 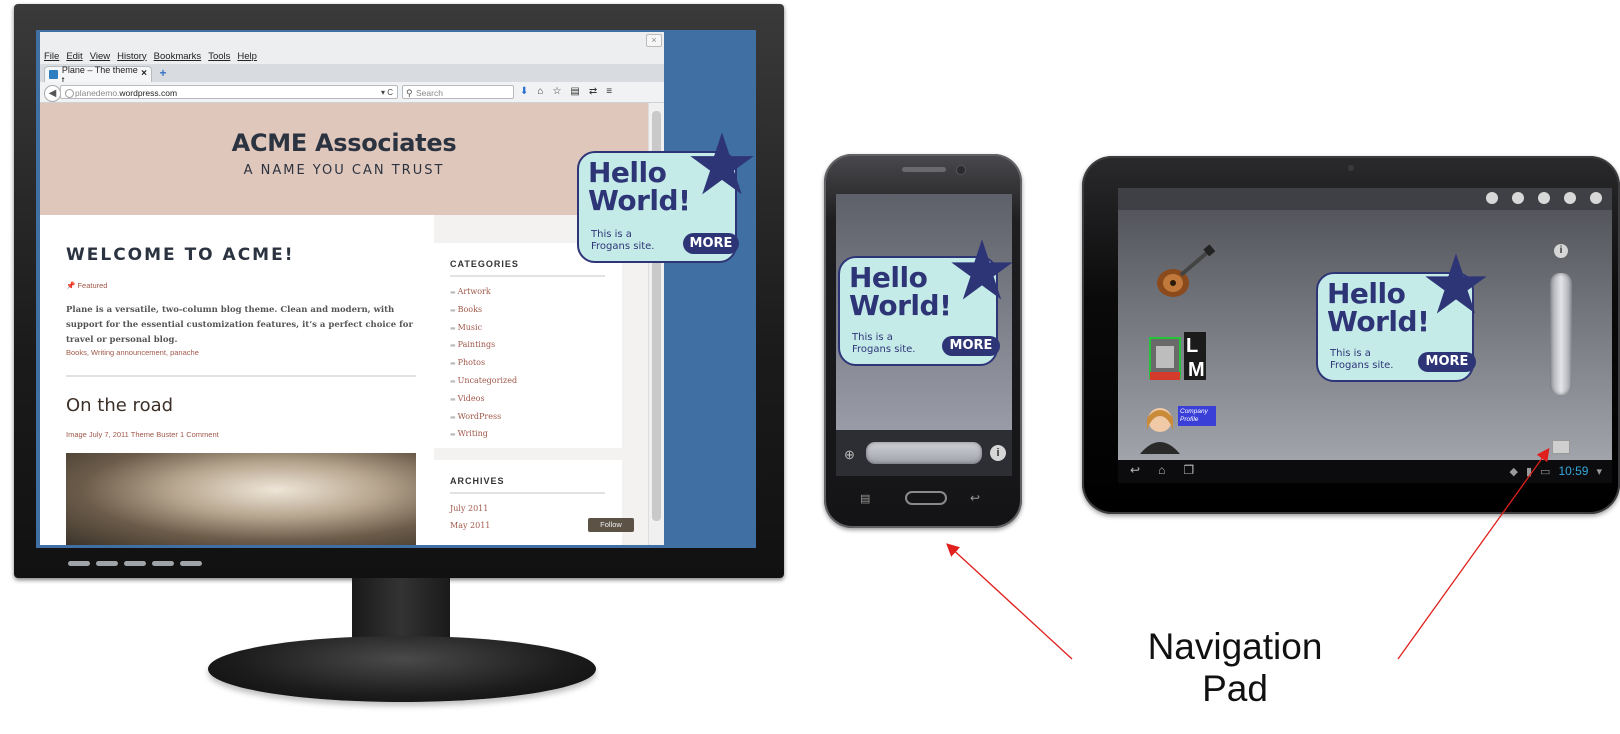 What do you see at coordinates (961, 170) in the screenshot?
I see `camera-icon` at bounding box center [961, 170].